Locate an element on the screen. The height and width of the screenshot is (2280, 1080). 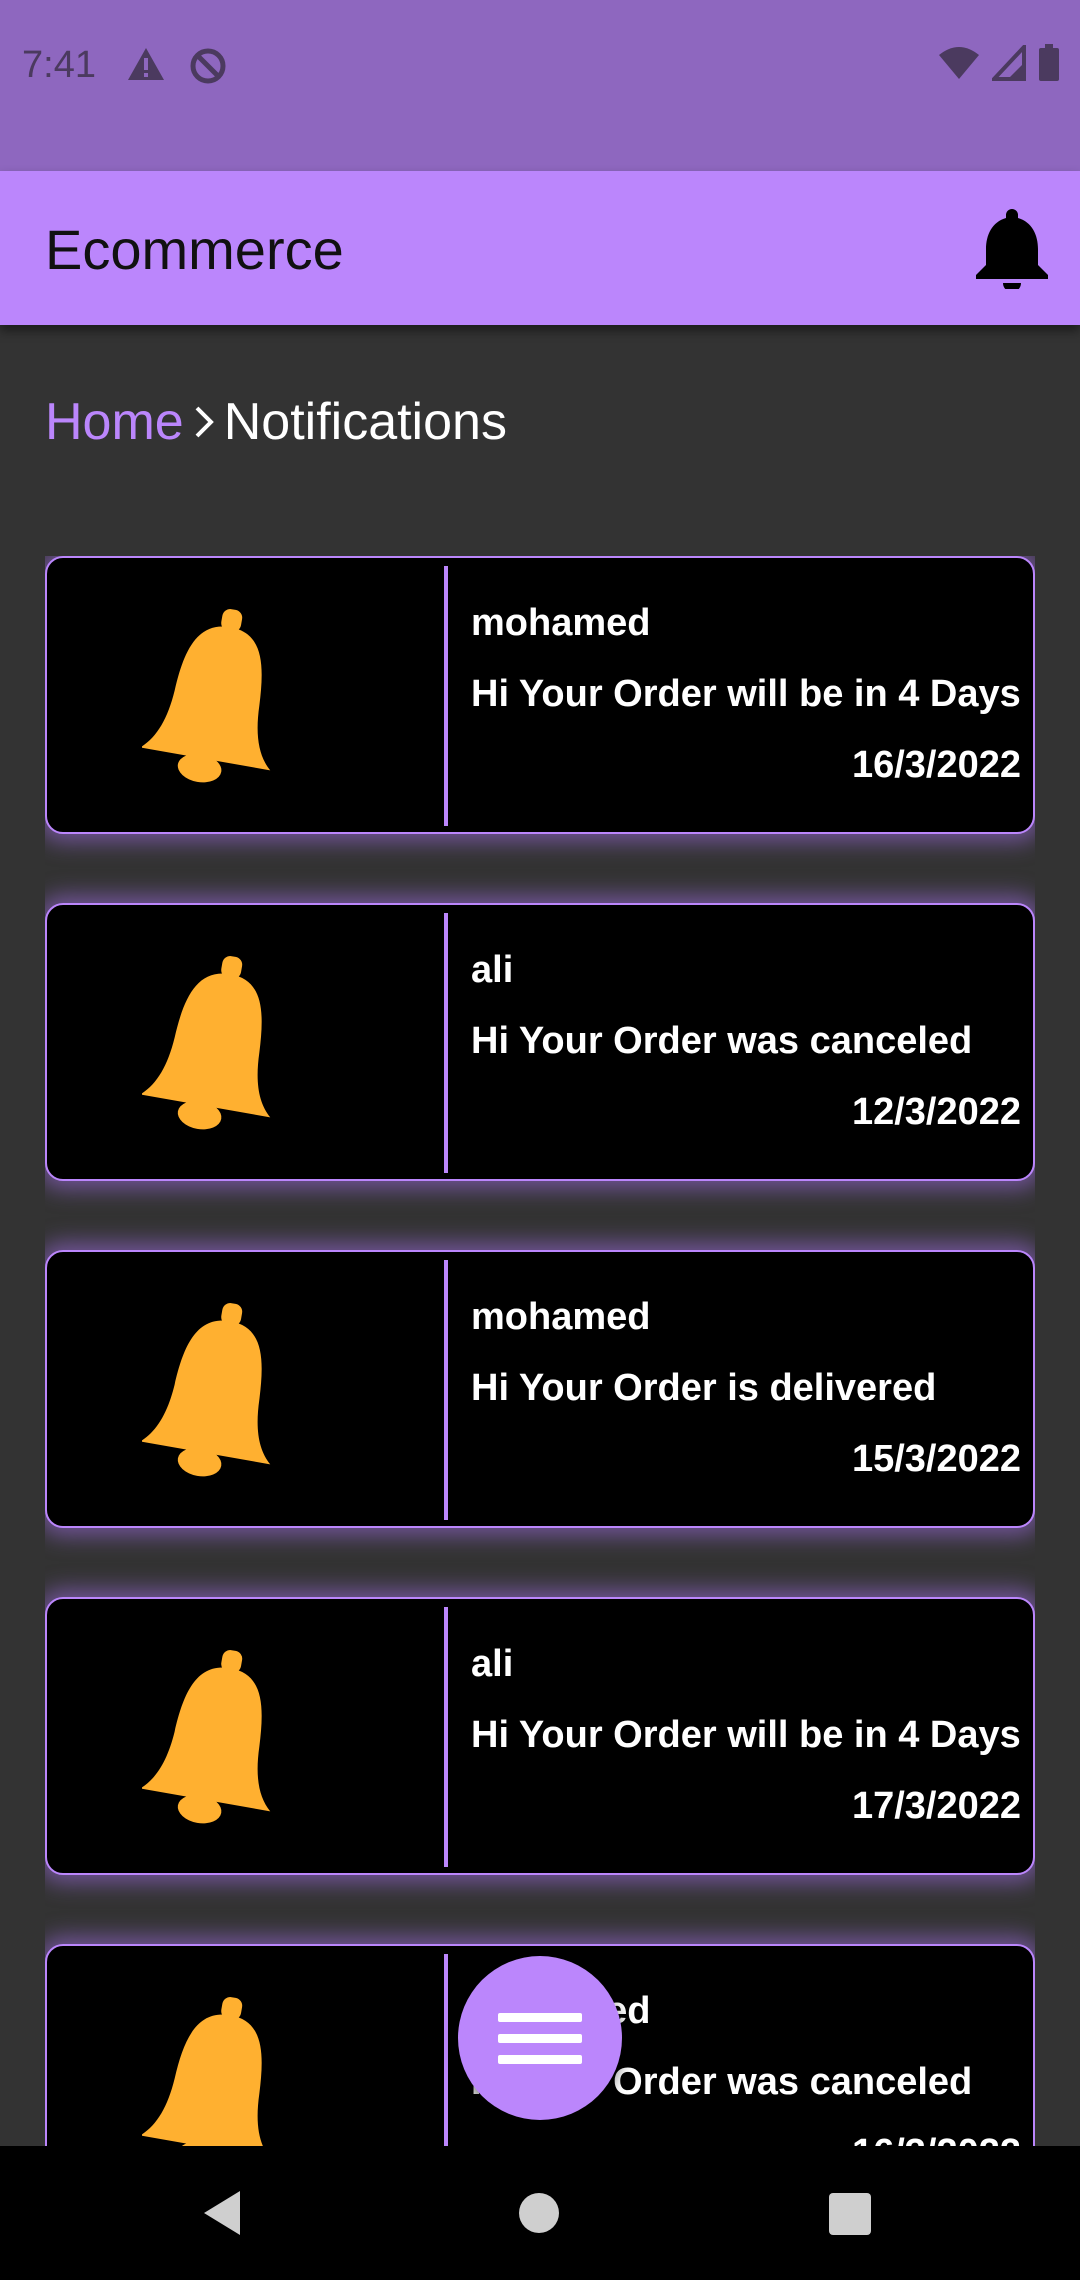
notifications-button is located at coordinates (1012, 248).